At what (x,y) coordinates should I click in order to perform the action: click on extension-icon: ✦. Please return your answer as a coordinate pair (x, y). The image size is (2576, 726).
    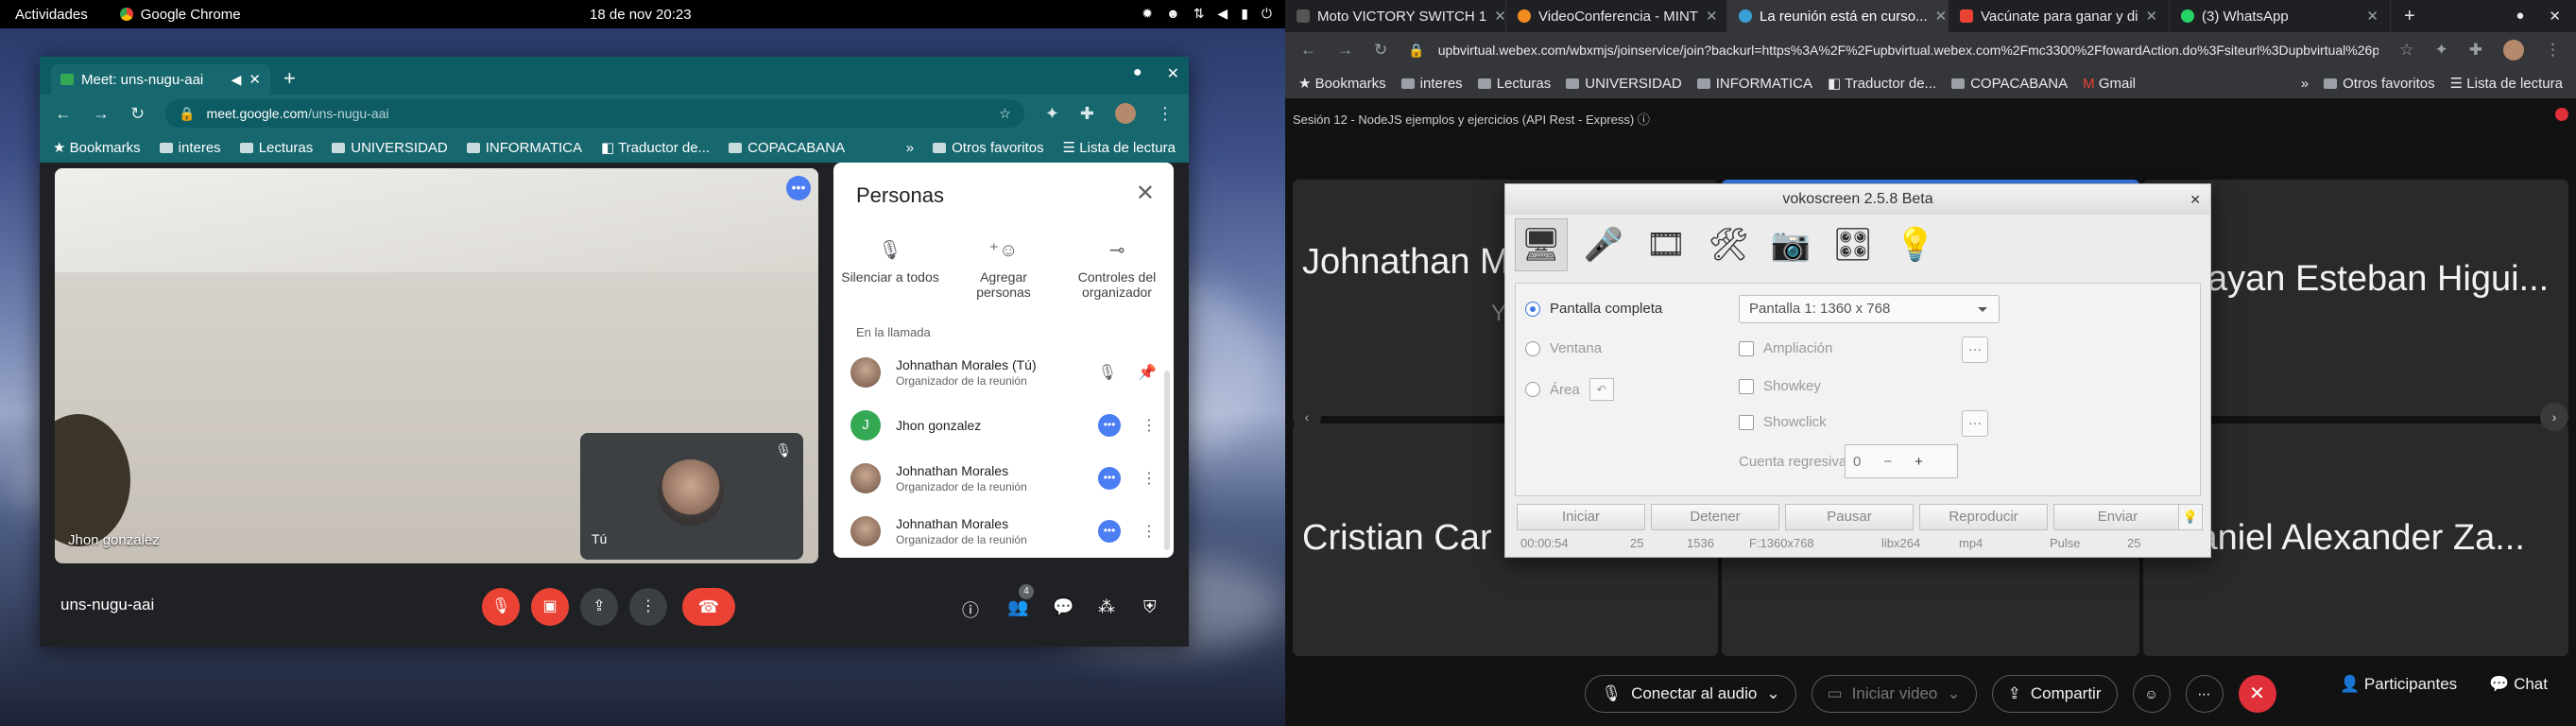
    Looking at the image, I should click on (2441, 50).